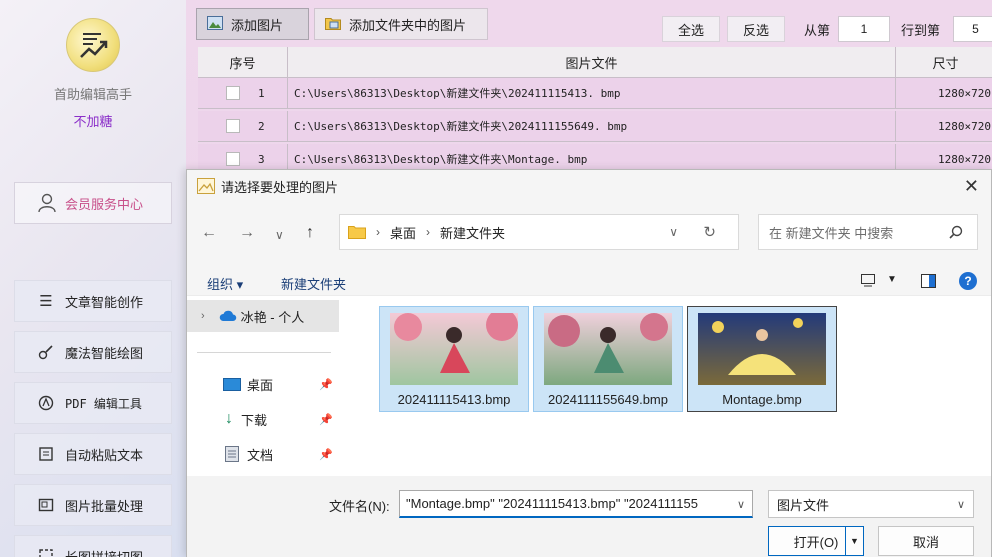 This screenshot has height=557, width=992. I want to click on navigation-pane: › 冰艳 - 个人 桌面 📌 ↓ 下载 📌 文档 📌, so click(269, 386).